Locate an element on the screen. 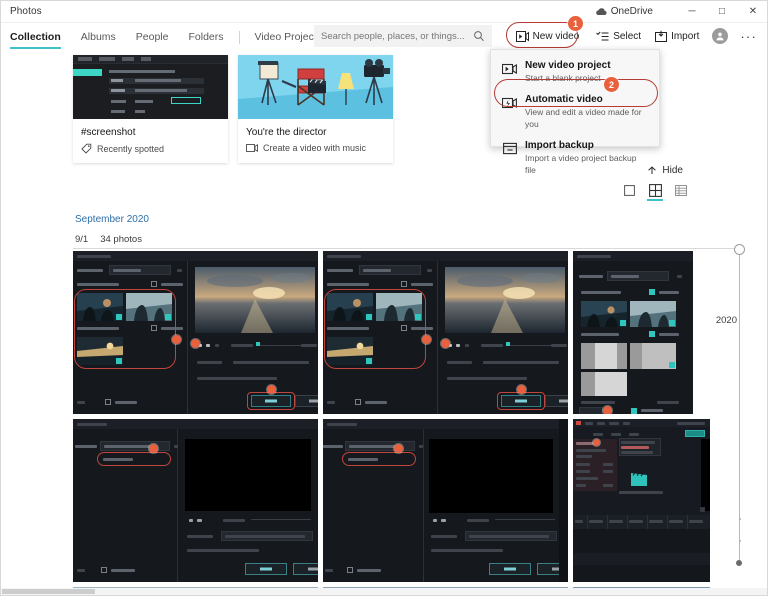  import-button: Import is located at coordinates (677, 36).